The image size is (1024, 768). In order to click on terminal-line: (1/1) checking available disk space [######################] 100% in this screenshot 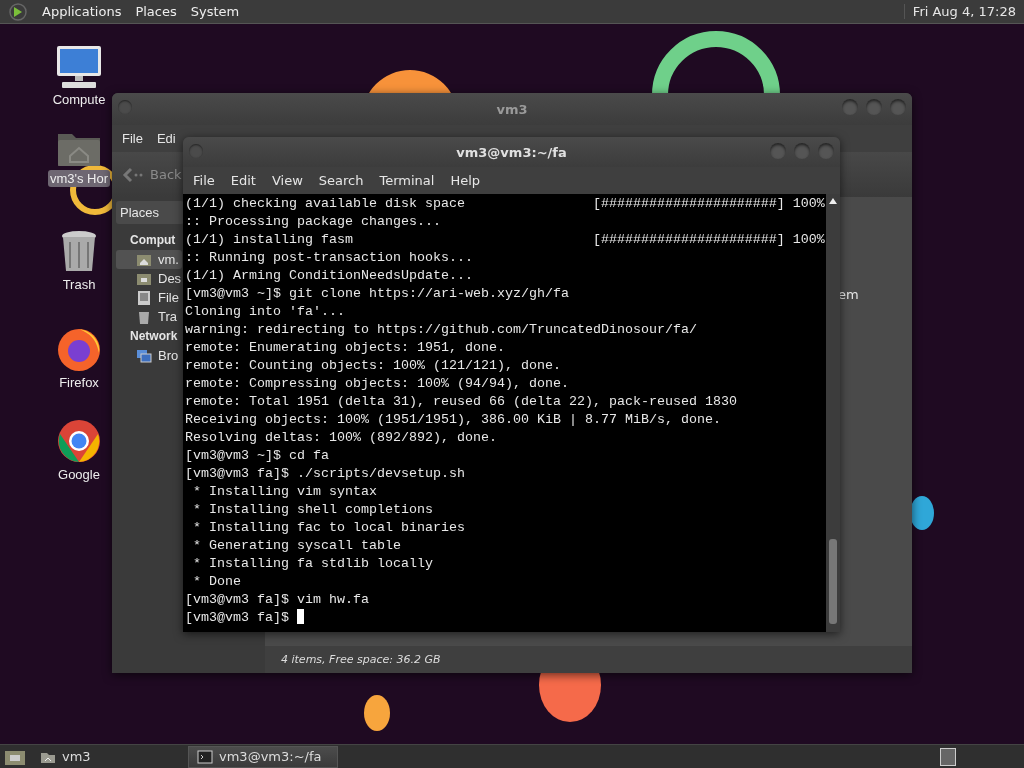, I will do `click(504, 204)`.